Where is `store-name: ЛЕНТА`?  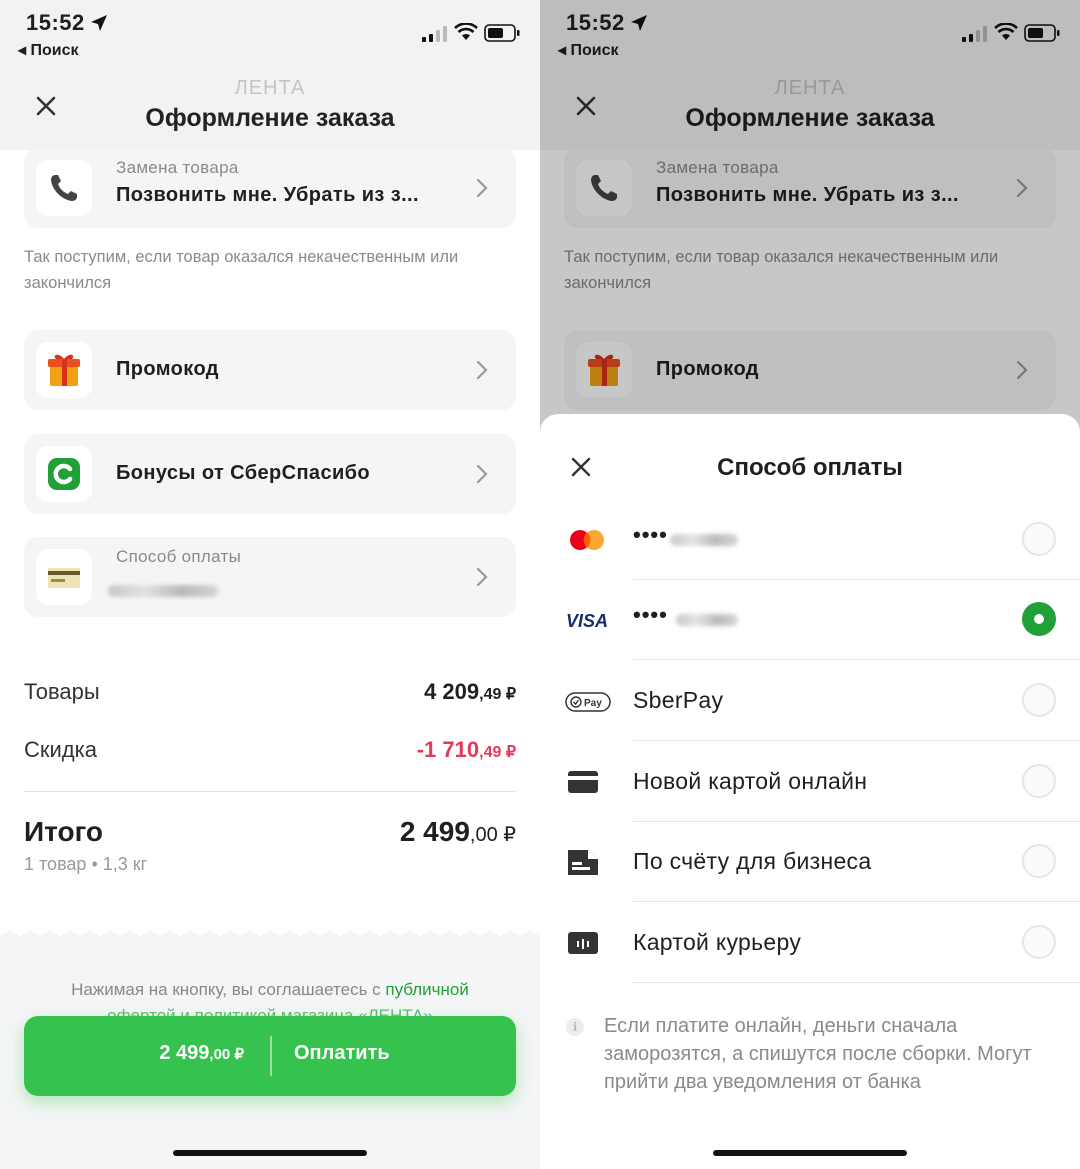 store-name: ЛЕНТА is located at coordinates (270, 88).